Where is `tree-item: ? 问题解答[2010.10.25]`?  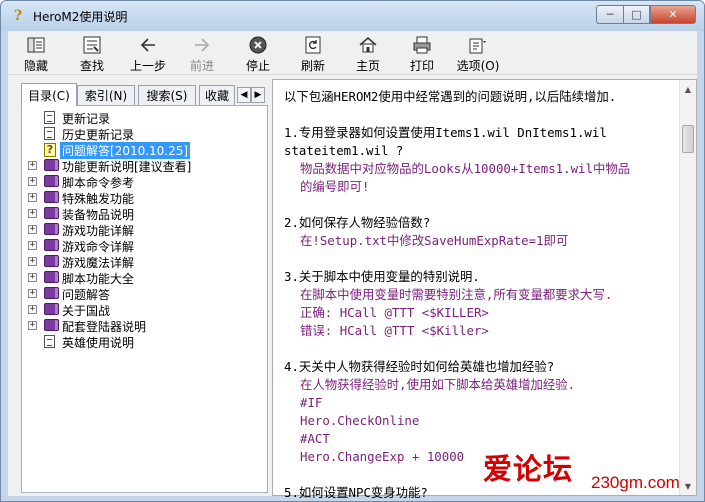 tree-item: ? 问题解答[2010.10.25] is located at coordinates (142, 150).